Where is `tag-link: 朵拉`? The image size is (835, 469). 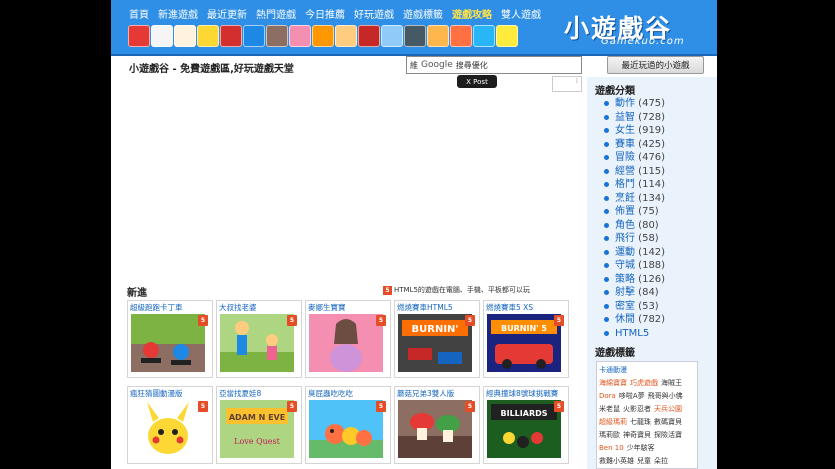
tag-link: 朵拉 is located at coordinates (661, 461).